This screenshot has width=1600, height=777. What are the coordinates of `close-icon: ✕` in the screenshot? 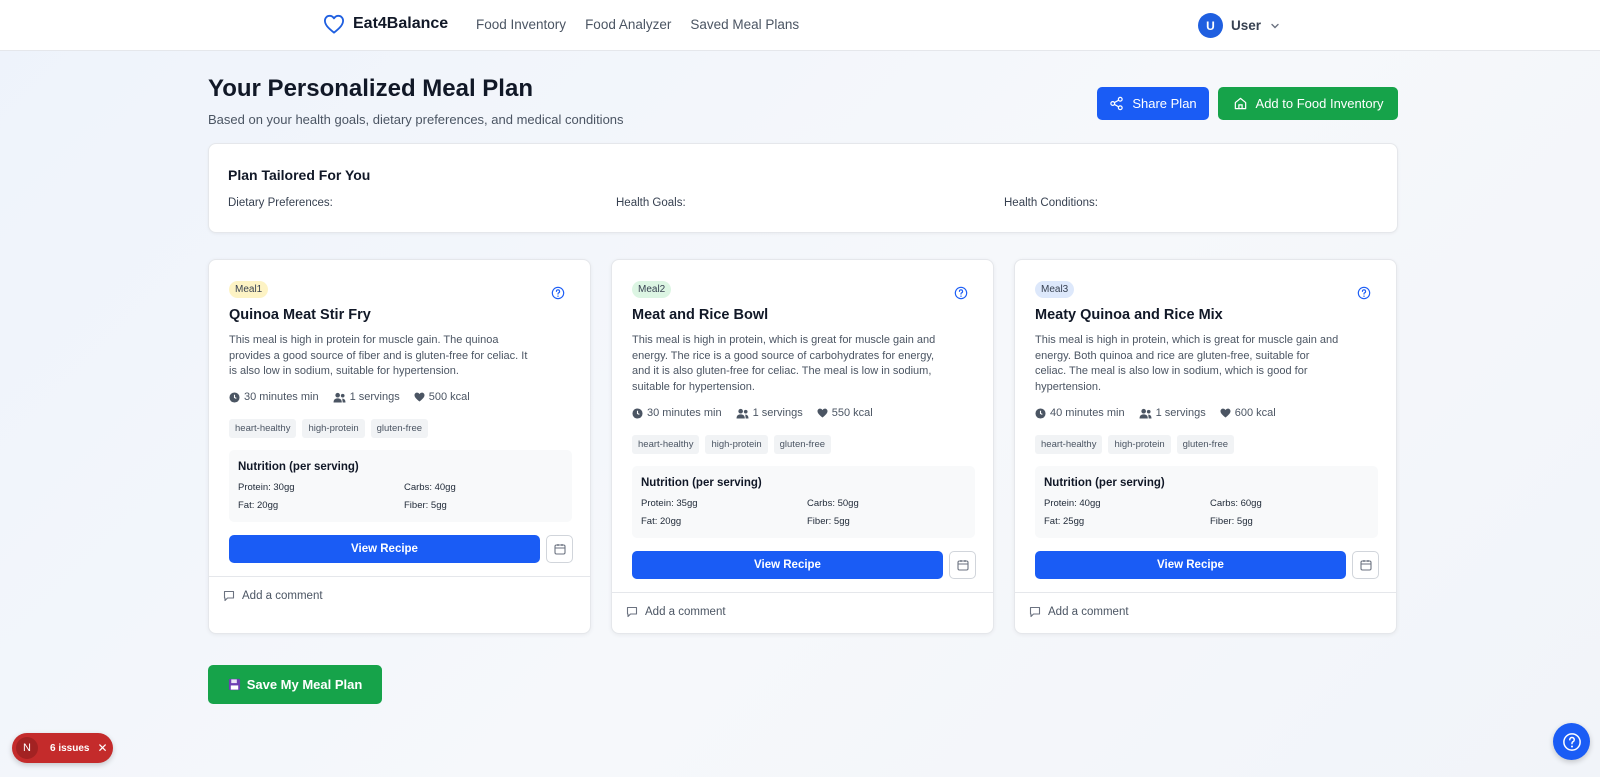 It's located at (102, 748).